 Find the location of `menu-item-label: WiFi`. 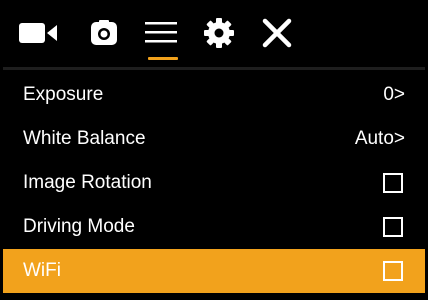

menu-item-label: WiFi is located at coordinates (42, 270).